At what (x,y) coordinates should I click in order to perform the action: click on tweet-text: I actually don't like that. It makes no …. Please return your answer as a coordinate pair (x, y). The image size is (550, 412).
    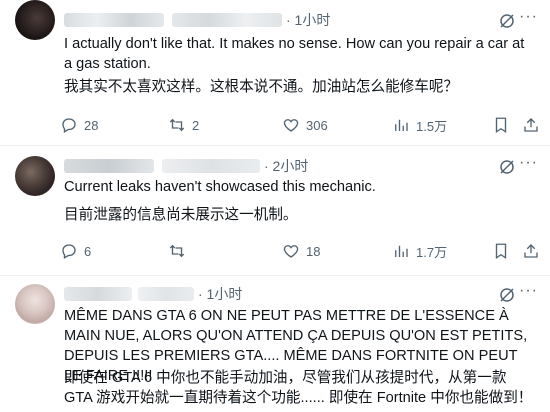
    Looking at the image, I should click on (294, 54).